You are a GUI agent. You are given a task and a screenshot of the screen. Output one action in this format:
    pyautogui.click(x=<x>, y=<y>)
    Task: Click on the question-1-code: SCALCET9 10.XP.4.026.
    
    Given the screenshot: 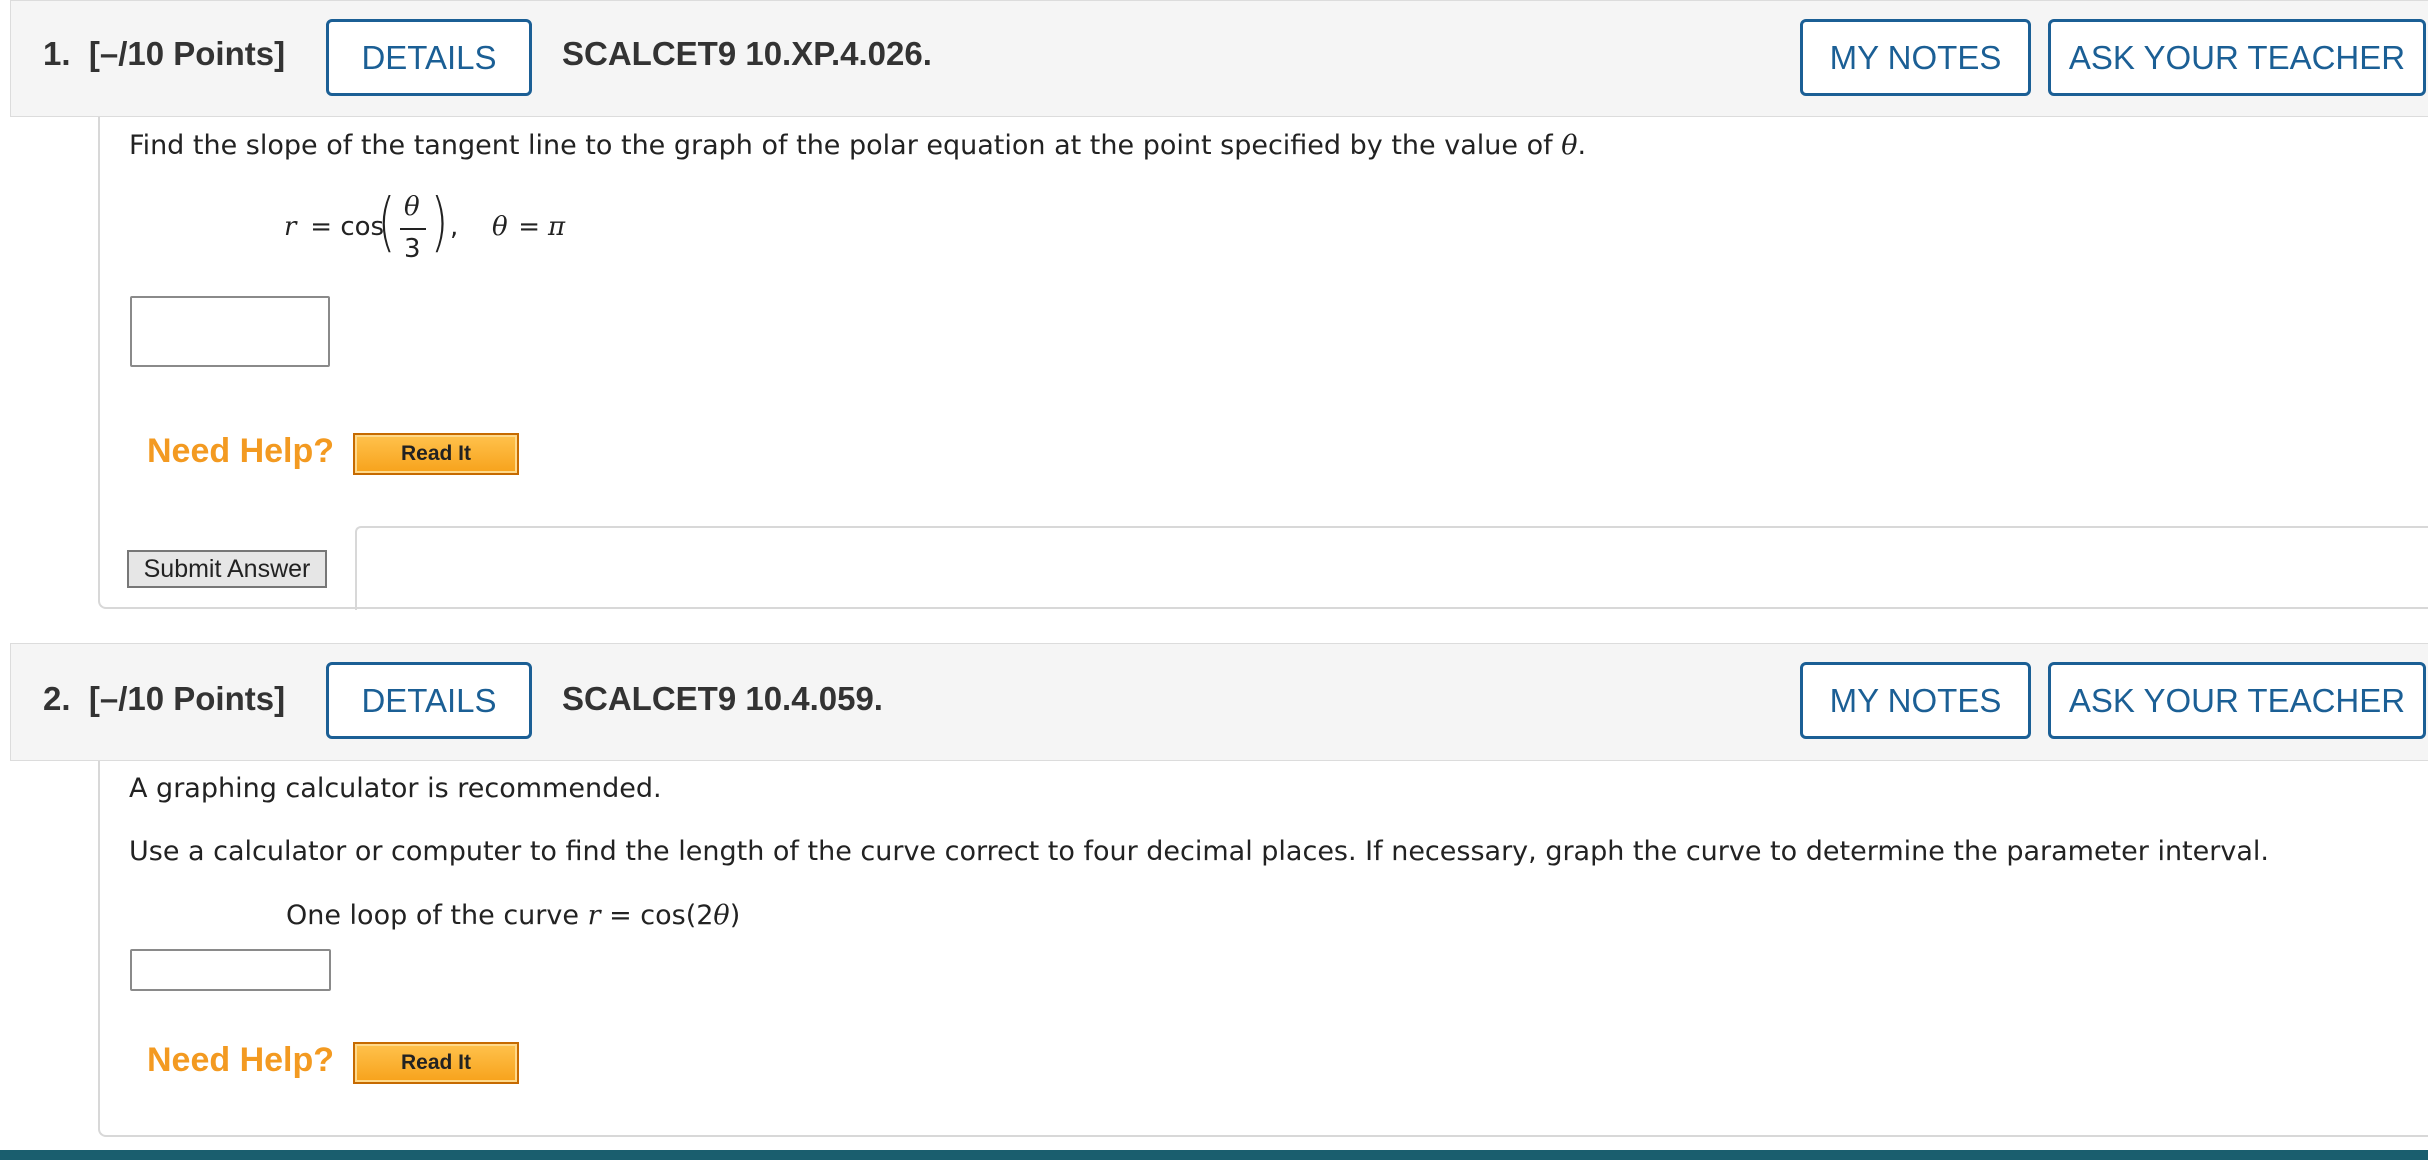 What is the action you would take?
    pyautogui.click(x=747, y=53)
    